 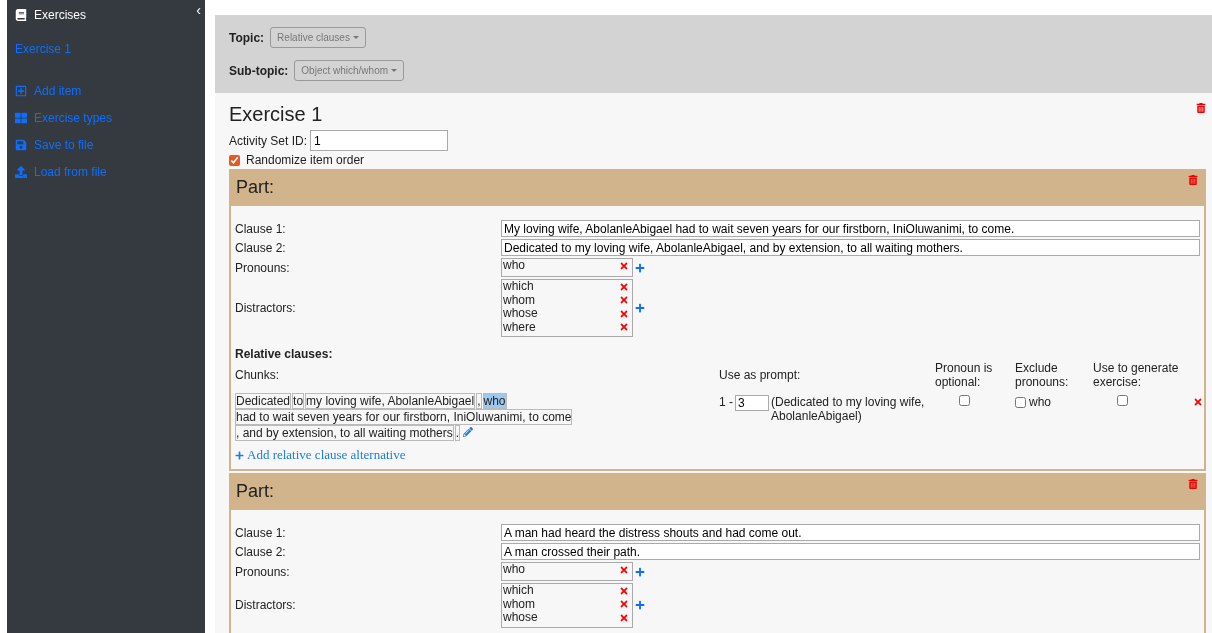 I want to click on add-alternative-link: Add relative clause alternative, so click(x=320, y=455).